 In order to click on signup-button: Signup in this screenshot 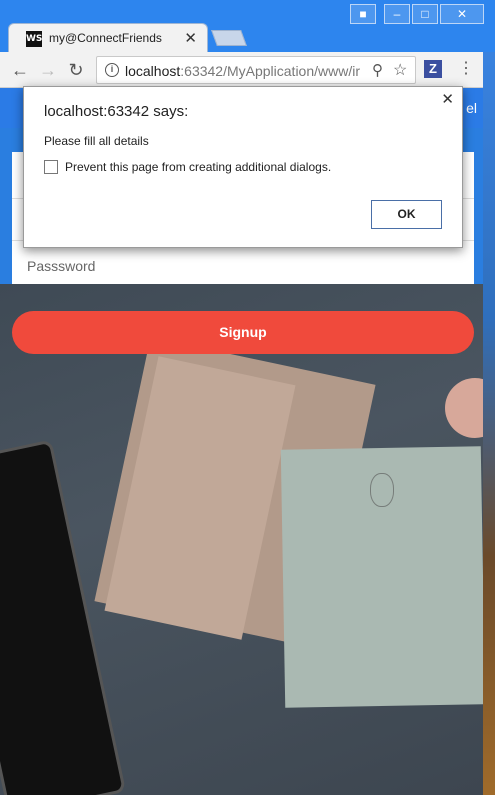, I will do `click(243, 332)`.